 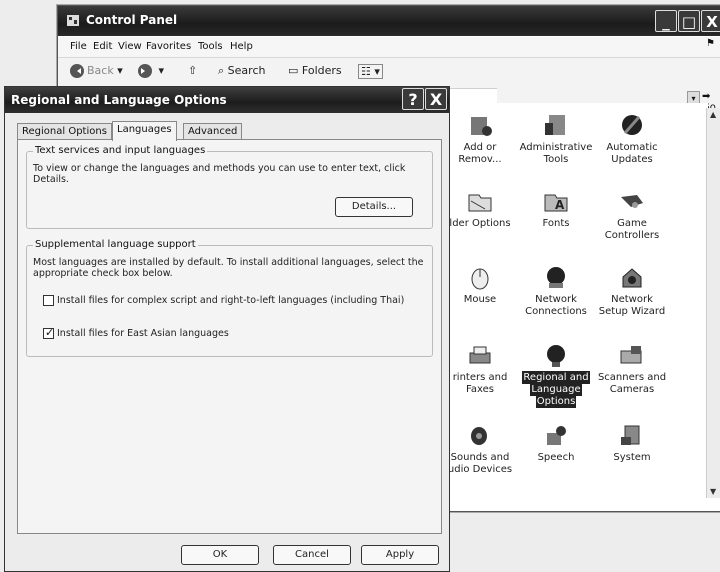 What do you see at coordinates (713, 303) in the screenshot?
I see `vertical-scrollbar: ▲ ▼` at bounding box center [713, 303].